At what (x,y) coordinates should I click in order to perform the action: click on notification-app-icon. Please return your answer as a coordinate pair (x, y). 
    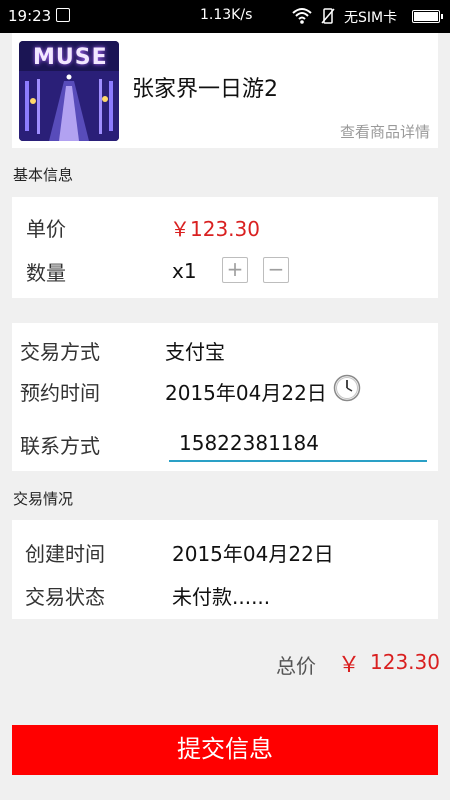
    Looking at the image, I should click on (63, 15).